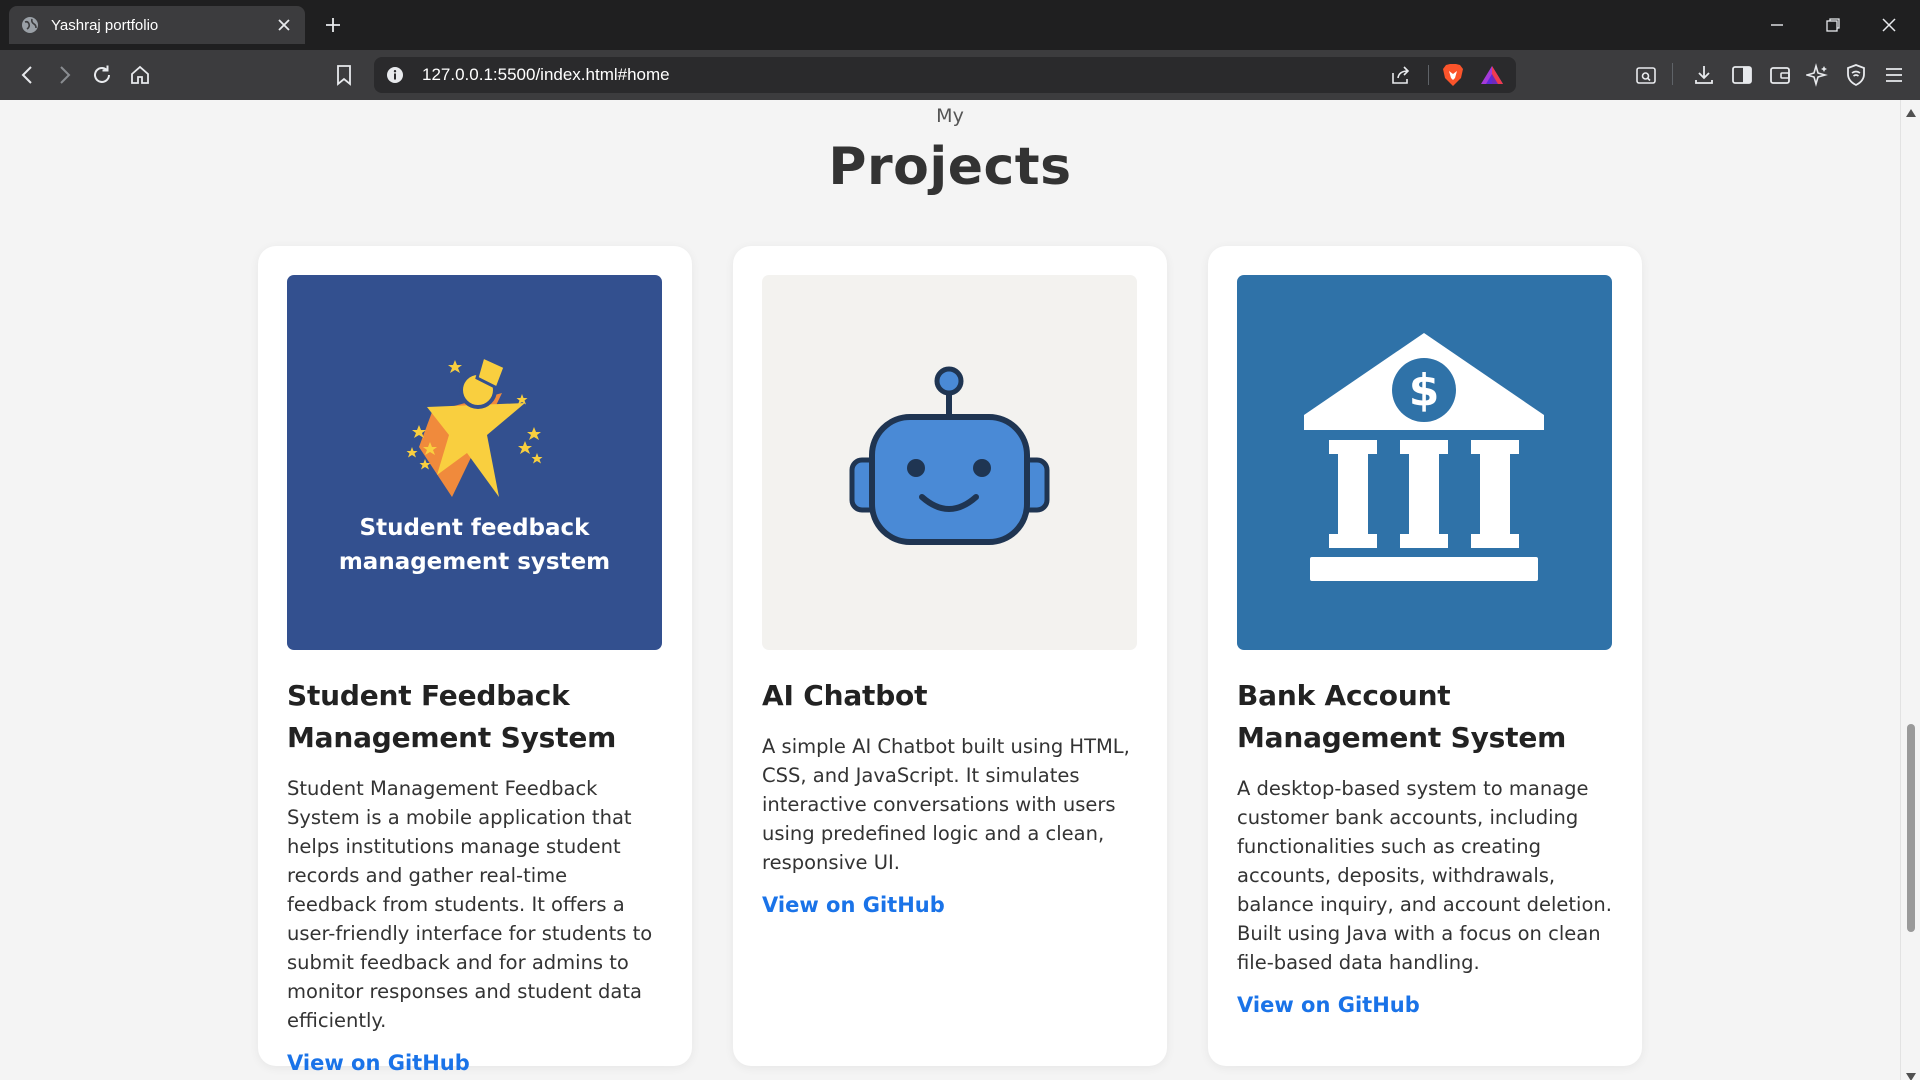 The image size is (1920, 1080). What do you see at coordinates (474, 545) in the screenshot?
I see `project-image-caption: Student feedback management system` at bounding box center [474, 545].